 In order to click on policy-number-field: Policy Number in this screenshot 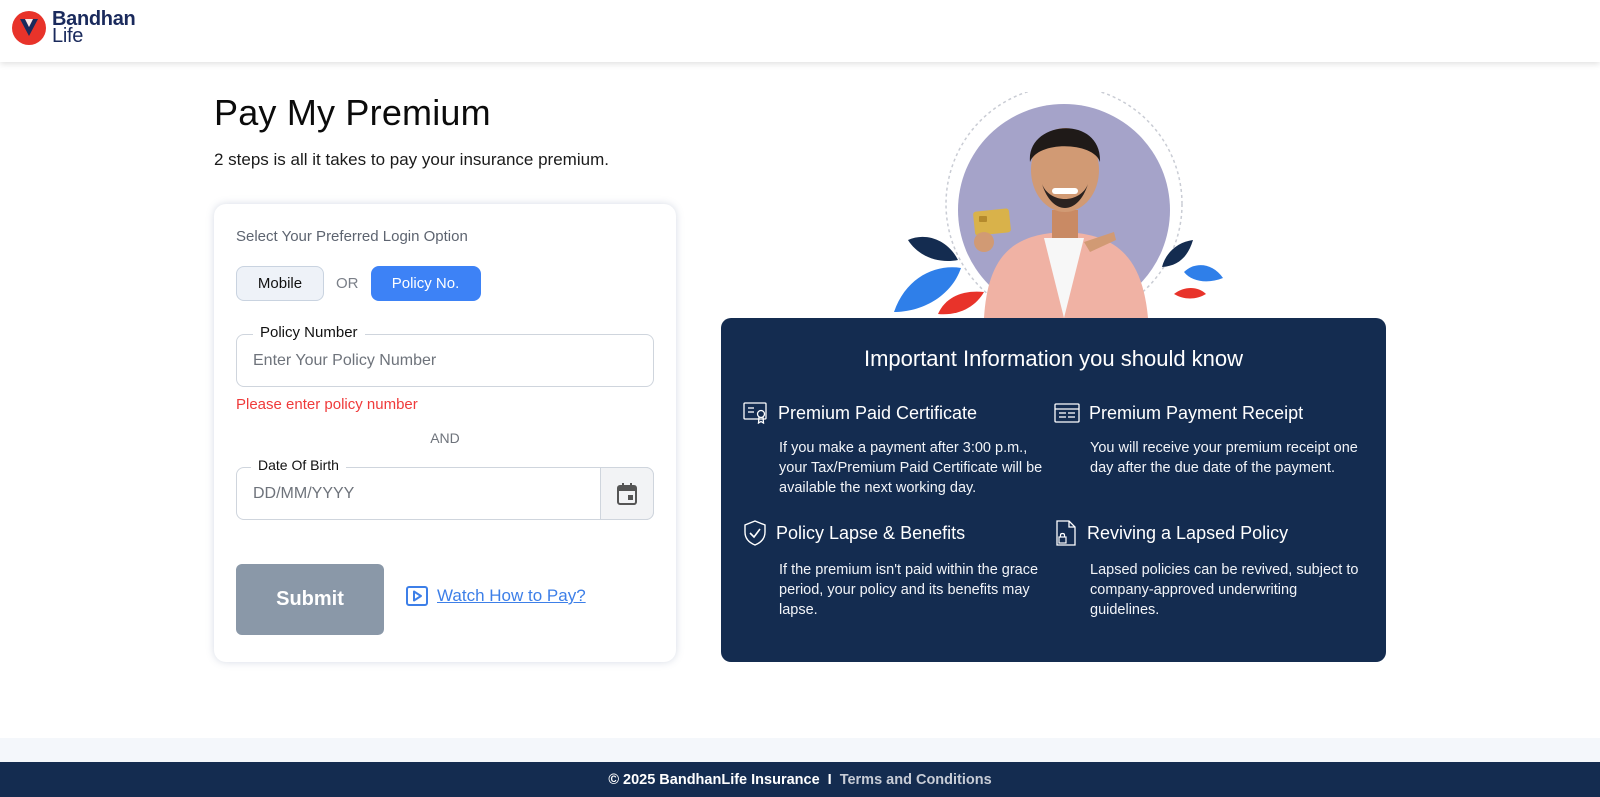, I will do `click(445, 355)`.